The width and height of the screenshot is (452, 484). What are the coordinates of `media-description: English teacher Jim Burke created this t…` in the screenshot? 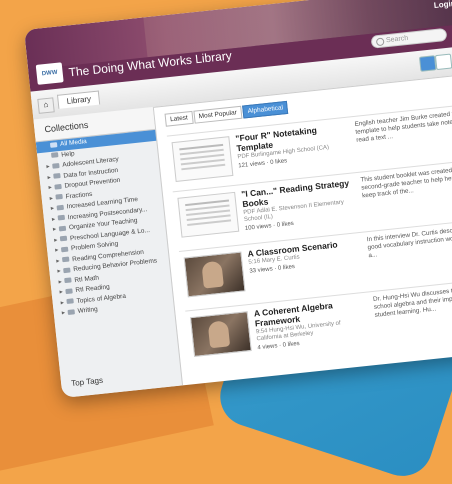 It's located at (403, 127).